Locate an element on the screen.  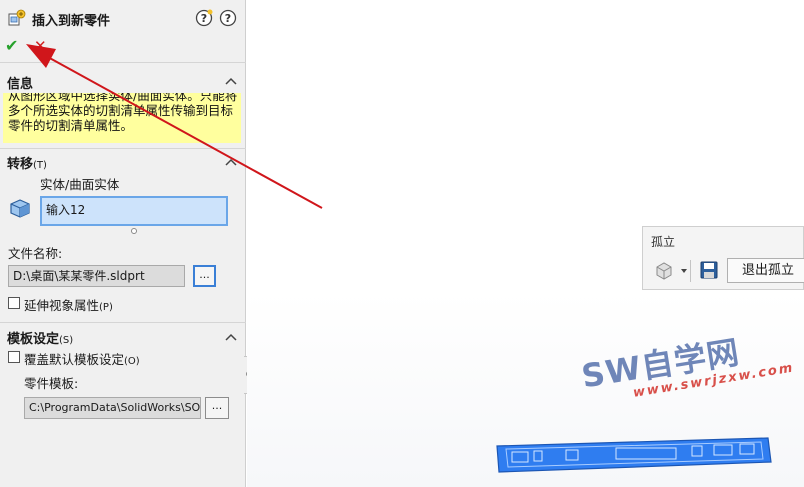
insert-part-icon is located at coordinates (17, 17).